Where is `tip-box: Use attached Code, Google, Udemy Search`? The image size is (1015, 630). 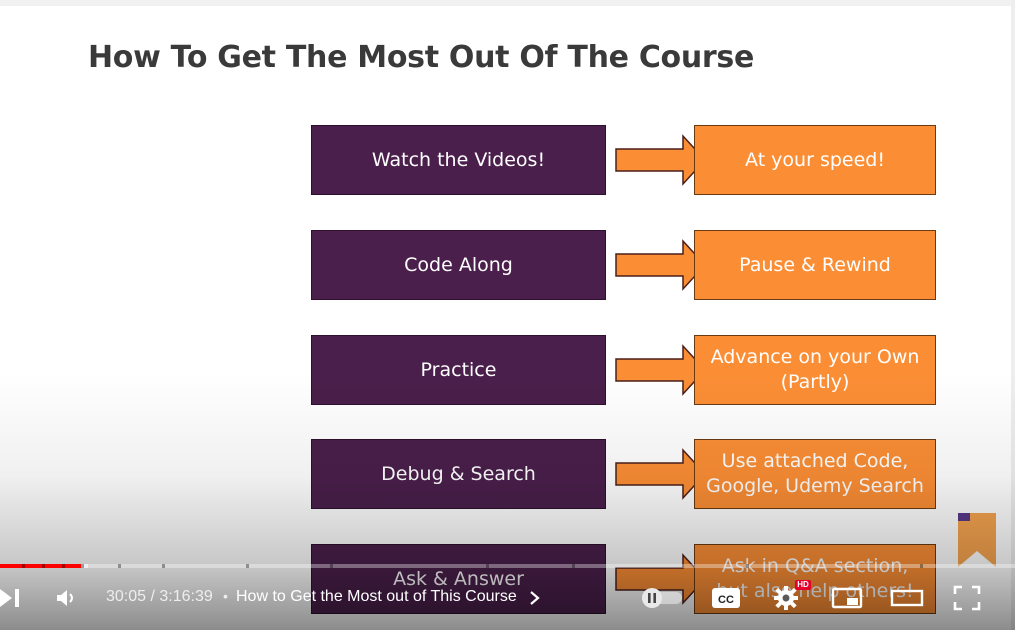 tip-box: Use attached Code, Google, Udemy Search is located at coordinates (815, 474).